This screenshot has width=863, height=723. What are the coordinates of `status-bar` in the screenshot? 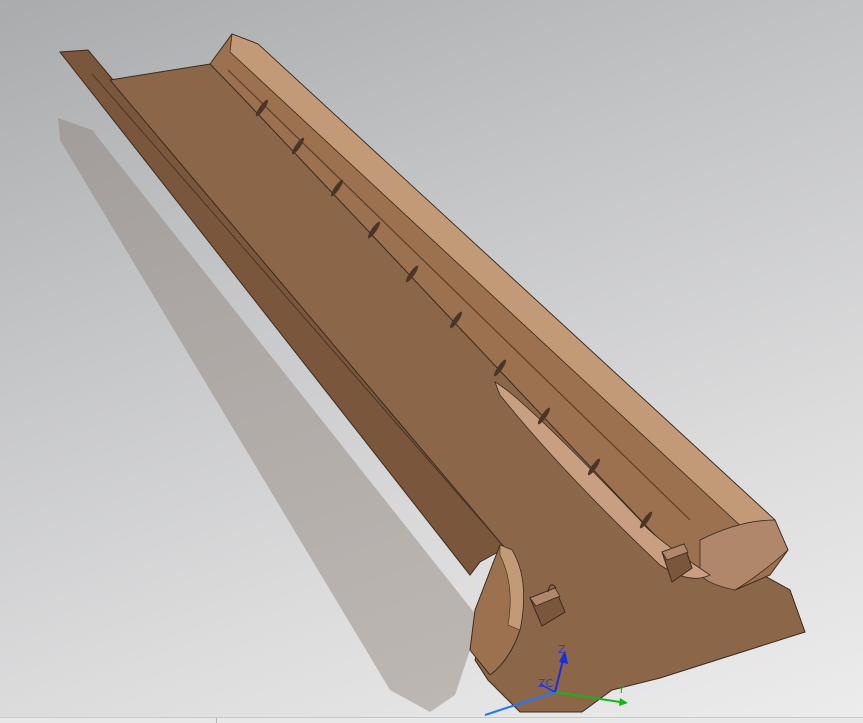 It's located at (431, 720).